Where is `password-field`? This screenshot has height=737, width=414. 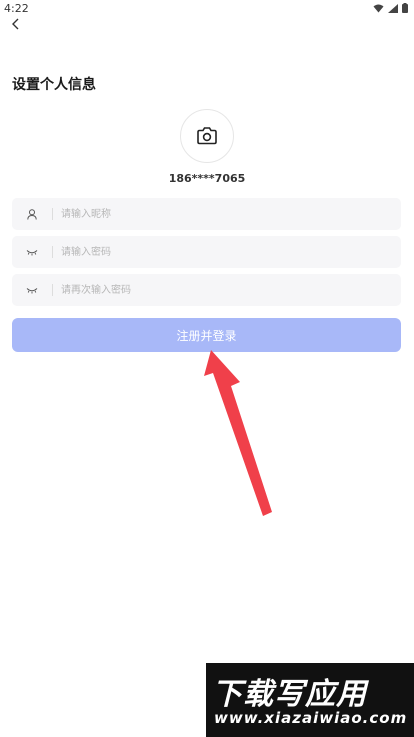
password-field is located at coordinates (206, 252).